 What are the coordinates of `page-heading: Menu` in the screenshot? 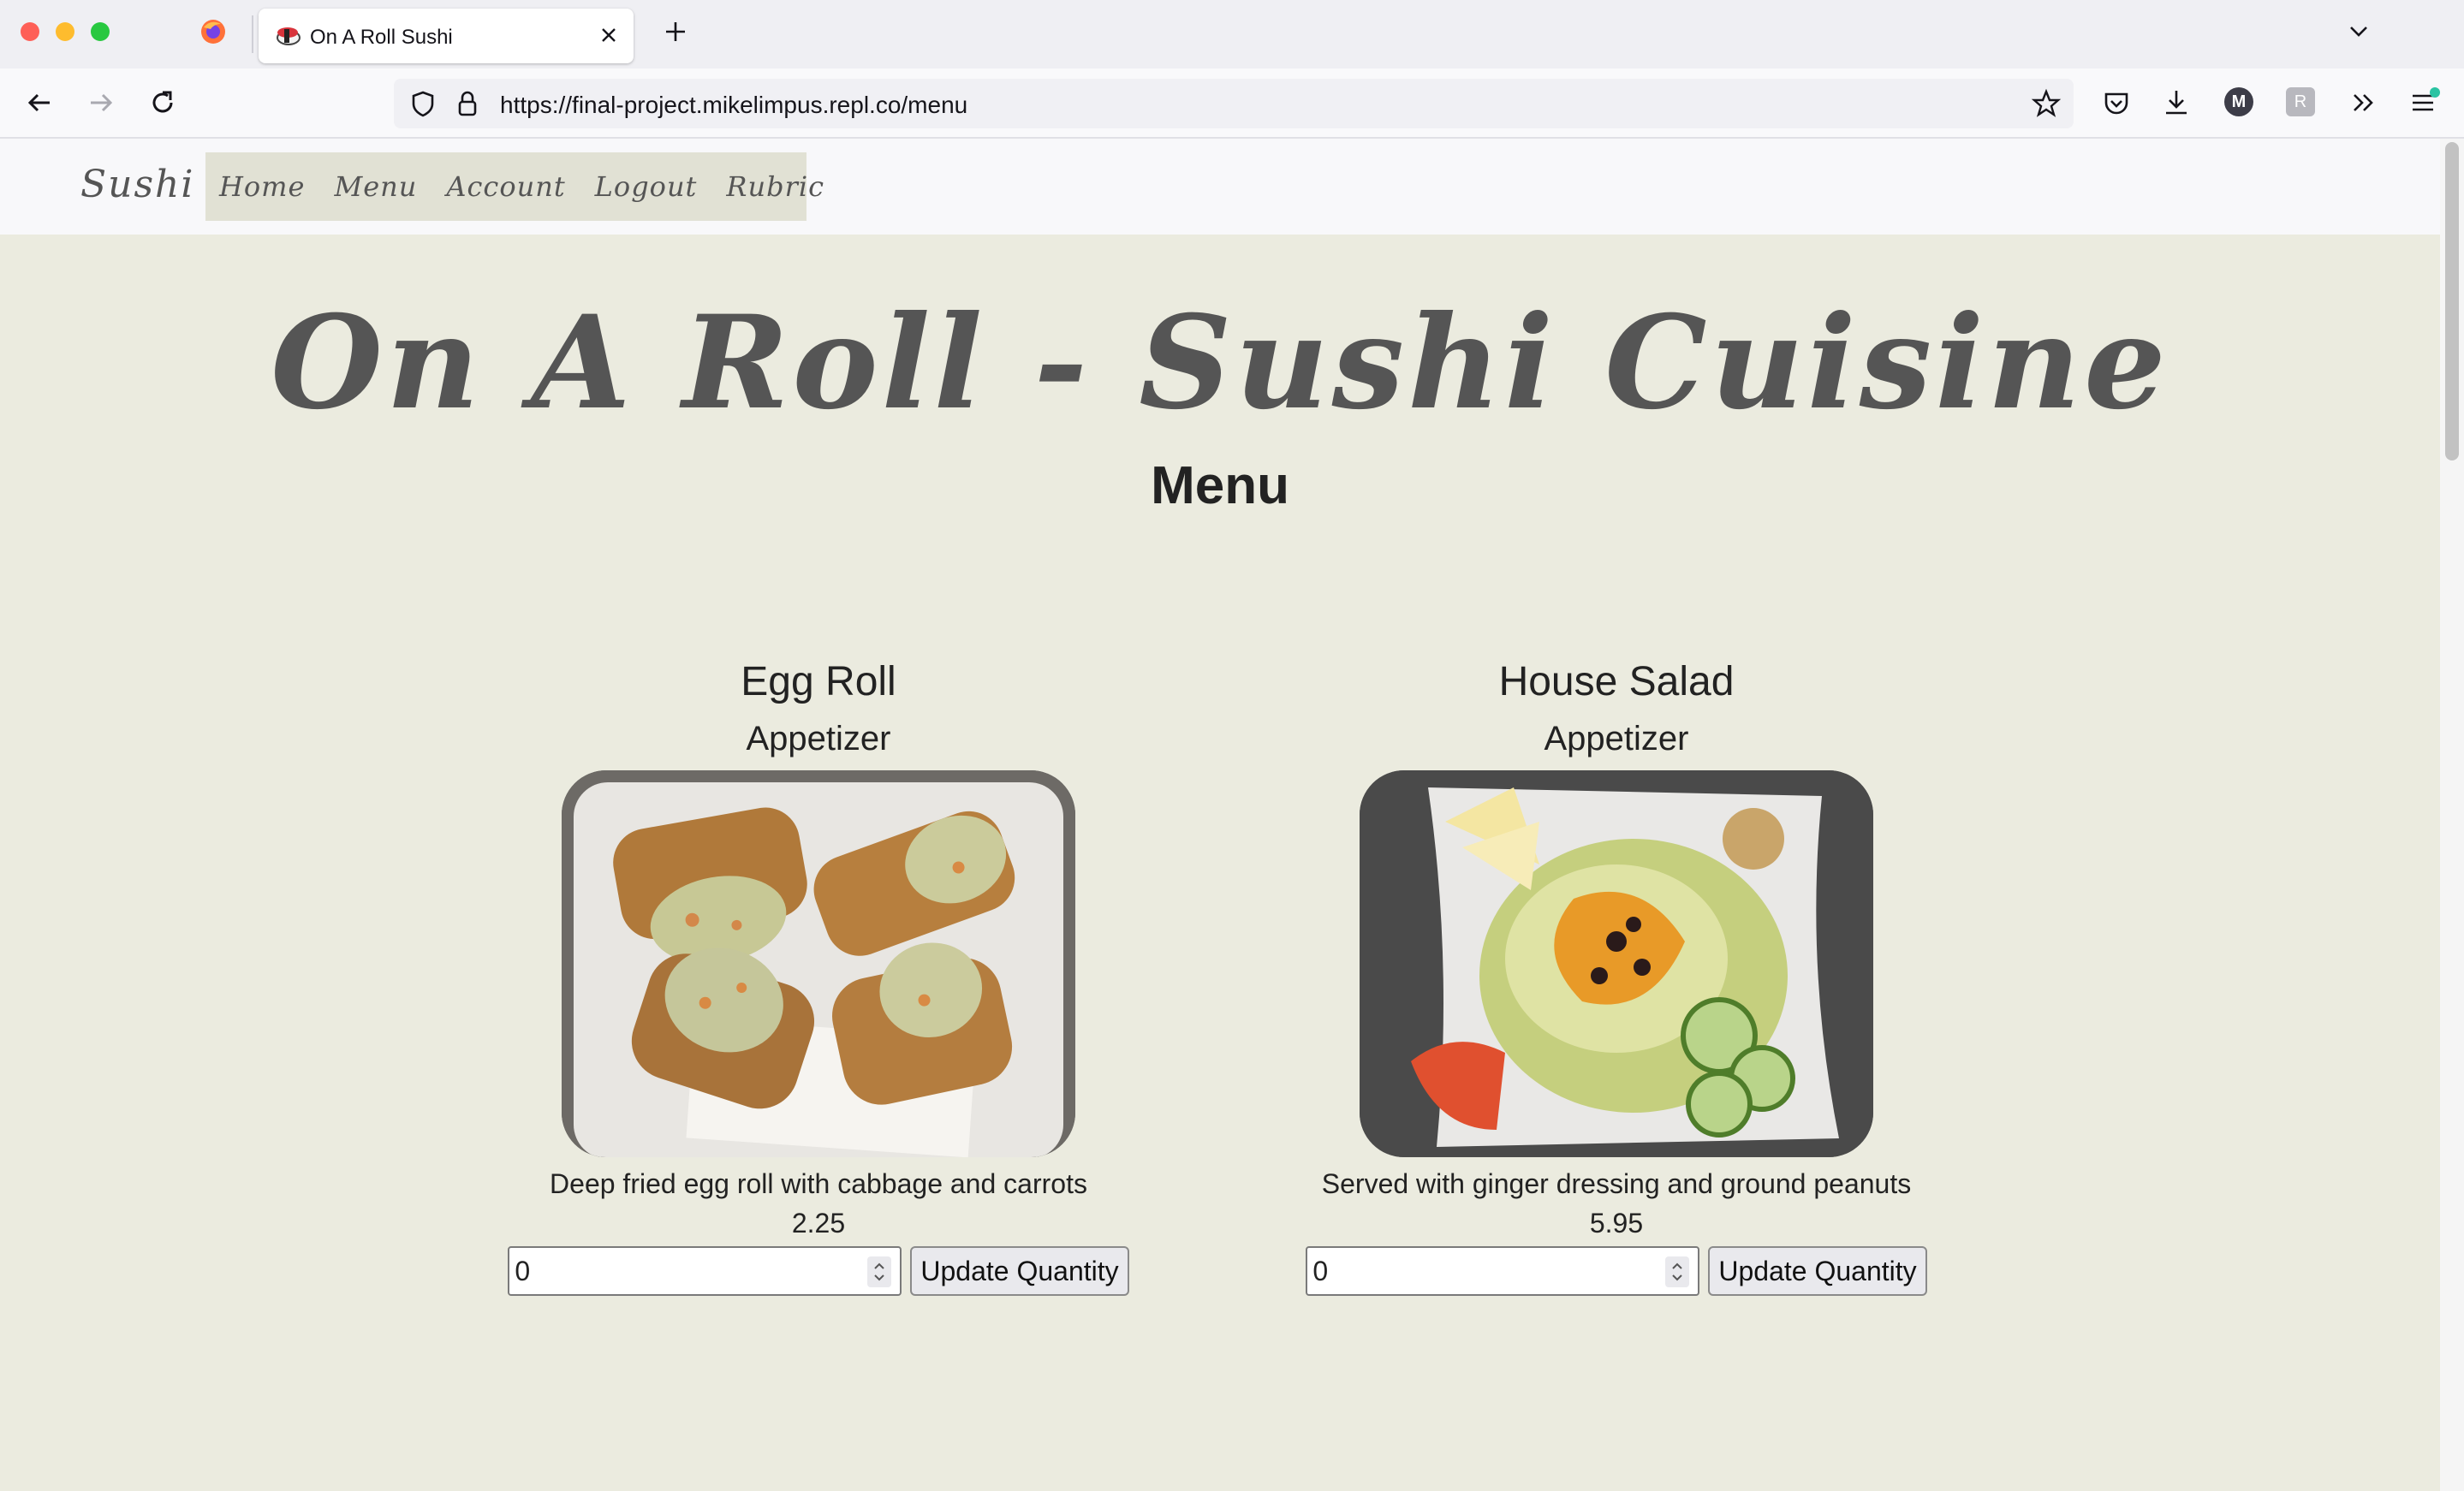 It's located at (1220, 485).